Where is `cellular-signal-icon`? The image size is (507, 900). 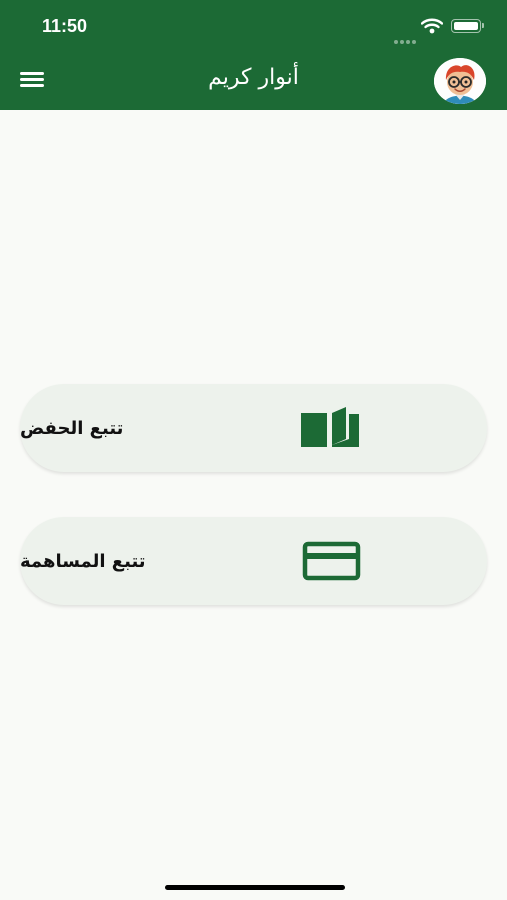 cellular-signal-icon is located at coordinates (406, 38).